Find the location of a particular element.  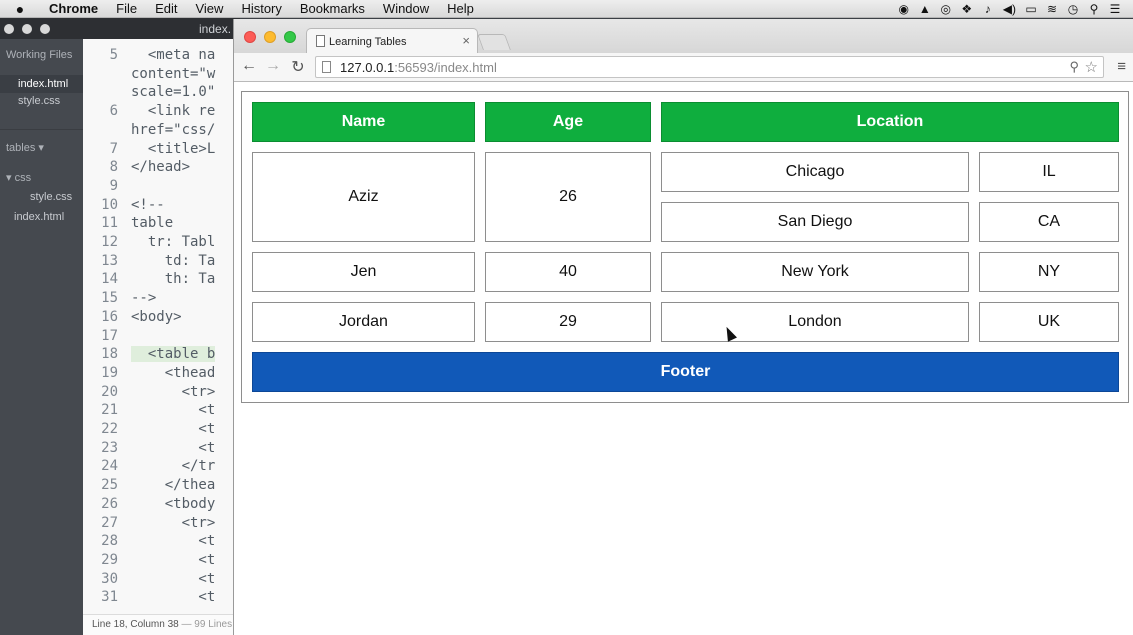

code-line: 7 <title>L is located at coordinates (149, 150).